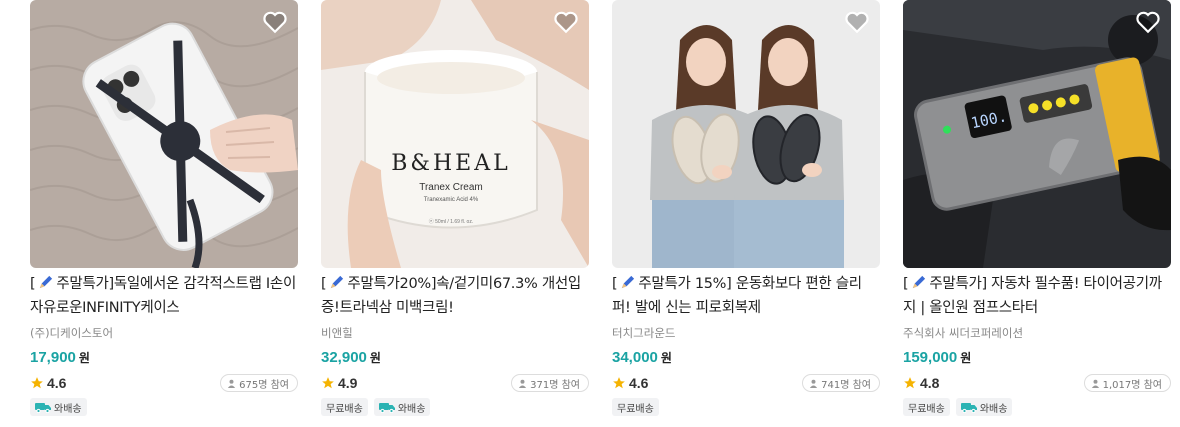 Image resolution: width=1180 pixels, height=427 pixels. Describe the element at coordinates (164, 296) in the screenshot. I see `product-title: [주말특가]독일에서온 감각적스트랩 I손이 자유로운INFINITY케이스` at that location.